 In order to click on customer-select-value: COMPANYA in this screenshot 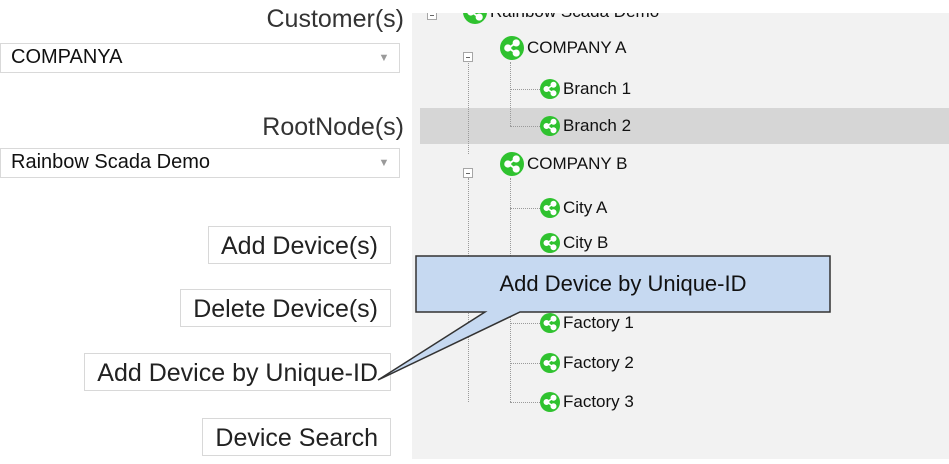, I will do `click(67, 57)`.